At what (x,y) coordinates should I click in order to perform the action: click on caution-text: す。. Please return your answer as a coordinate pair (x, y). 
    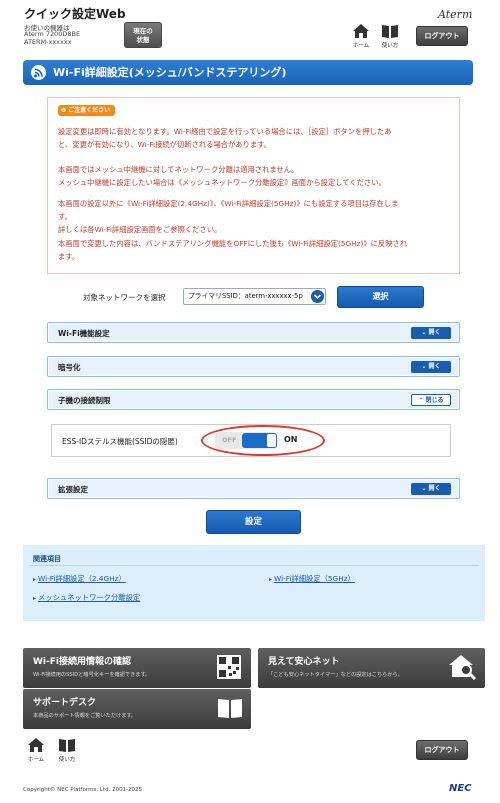
    Looking at the image, I should click on (65, 216).